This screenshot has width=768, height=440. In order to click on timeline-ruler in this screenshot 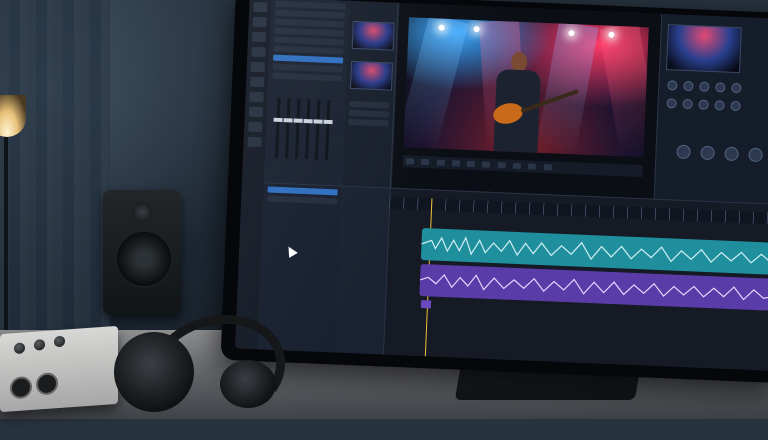, I will do `click(578, 211)`.